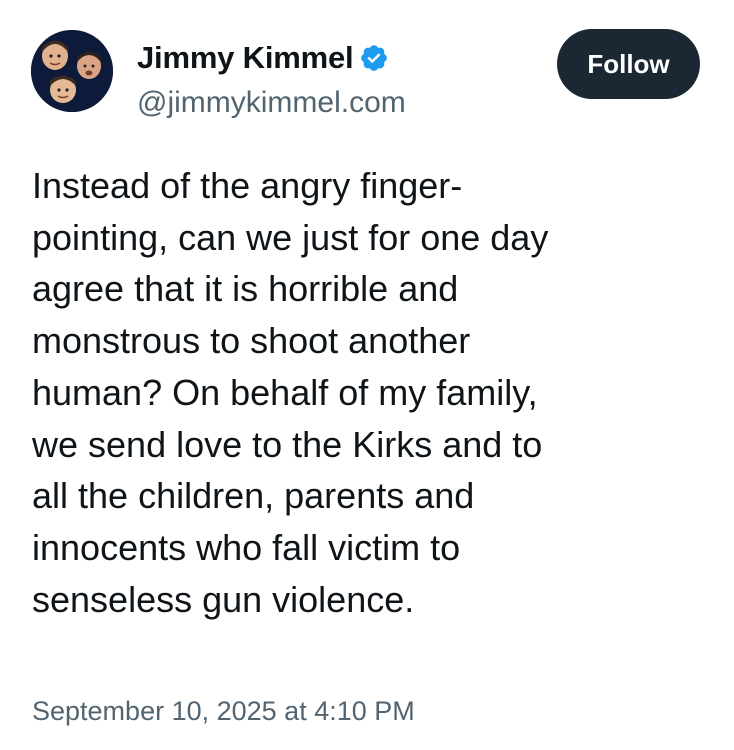 This screenshot has width=734, height=750. I want to click on name-row: Jimmy Kimmel, so click(271, 58).